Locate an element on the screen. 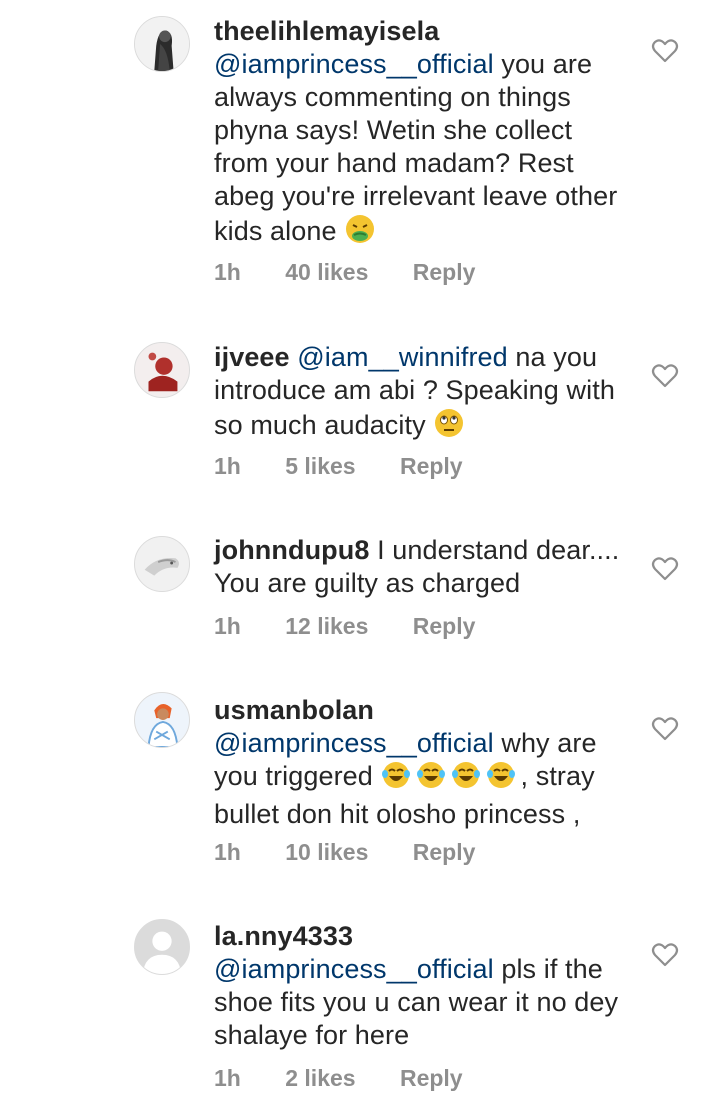  likes-count: 40 likes is located at coordinates (326, 272).